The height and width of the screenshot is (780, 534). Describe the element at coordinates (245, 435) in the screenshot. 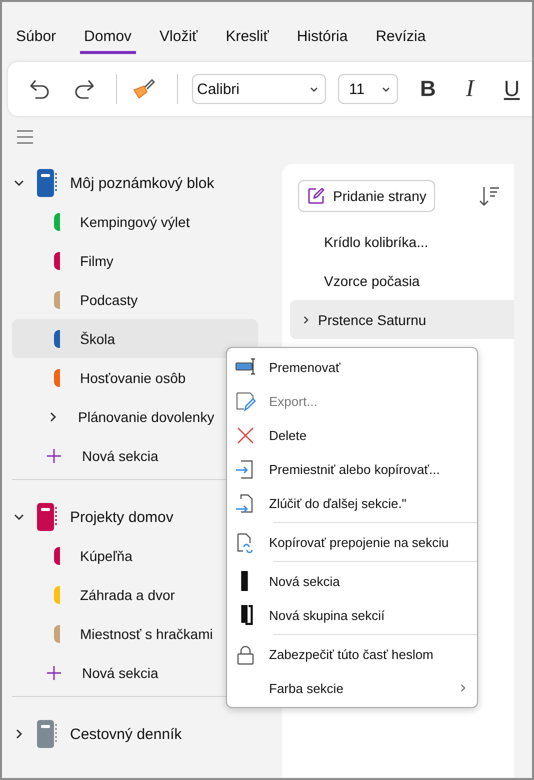

I see `close-icon` at that location.